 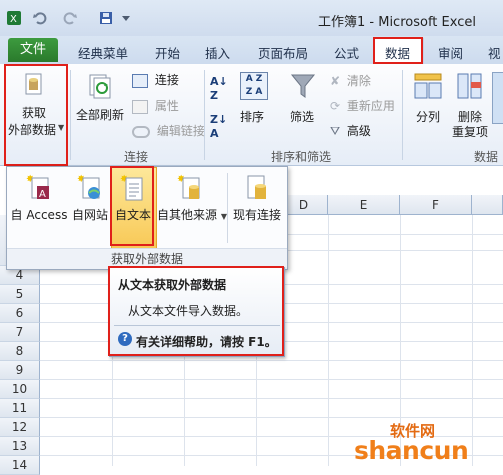 I want to click on refresh-all-button: 全部刷新, so click(x=100, y=96).